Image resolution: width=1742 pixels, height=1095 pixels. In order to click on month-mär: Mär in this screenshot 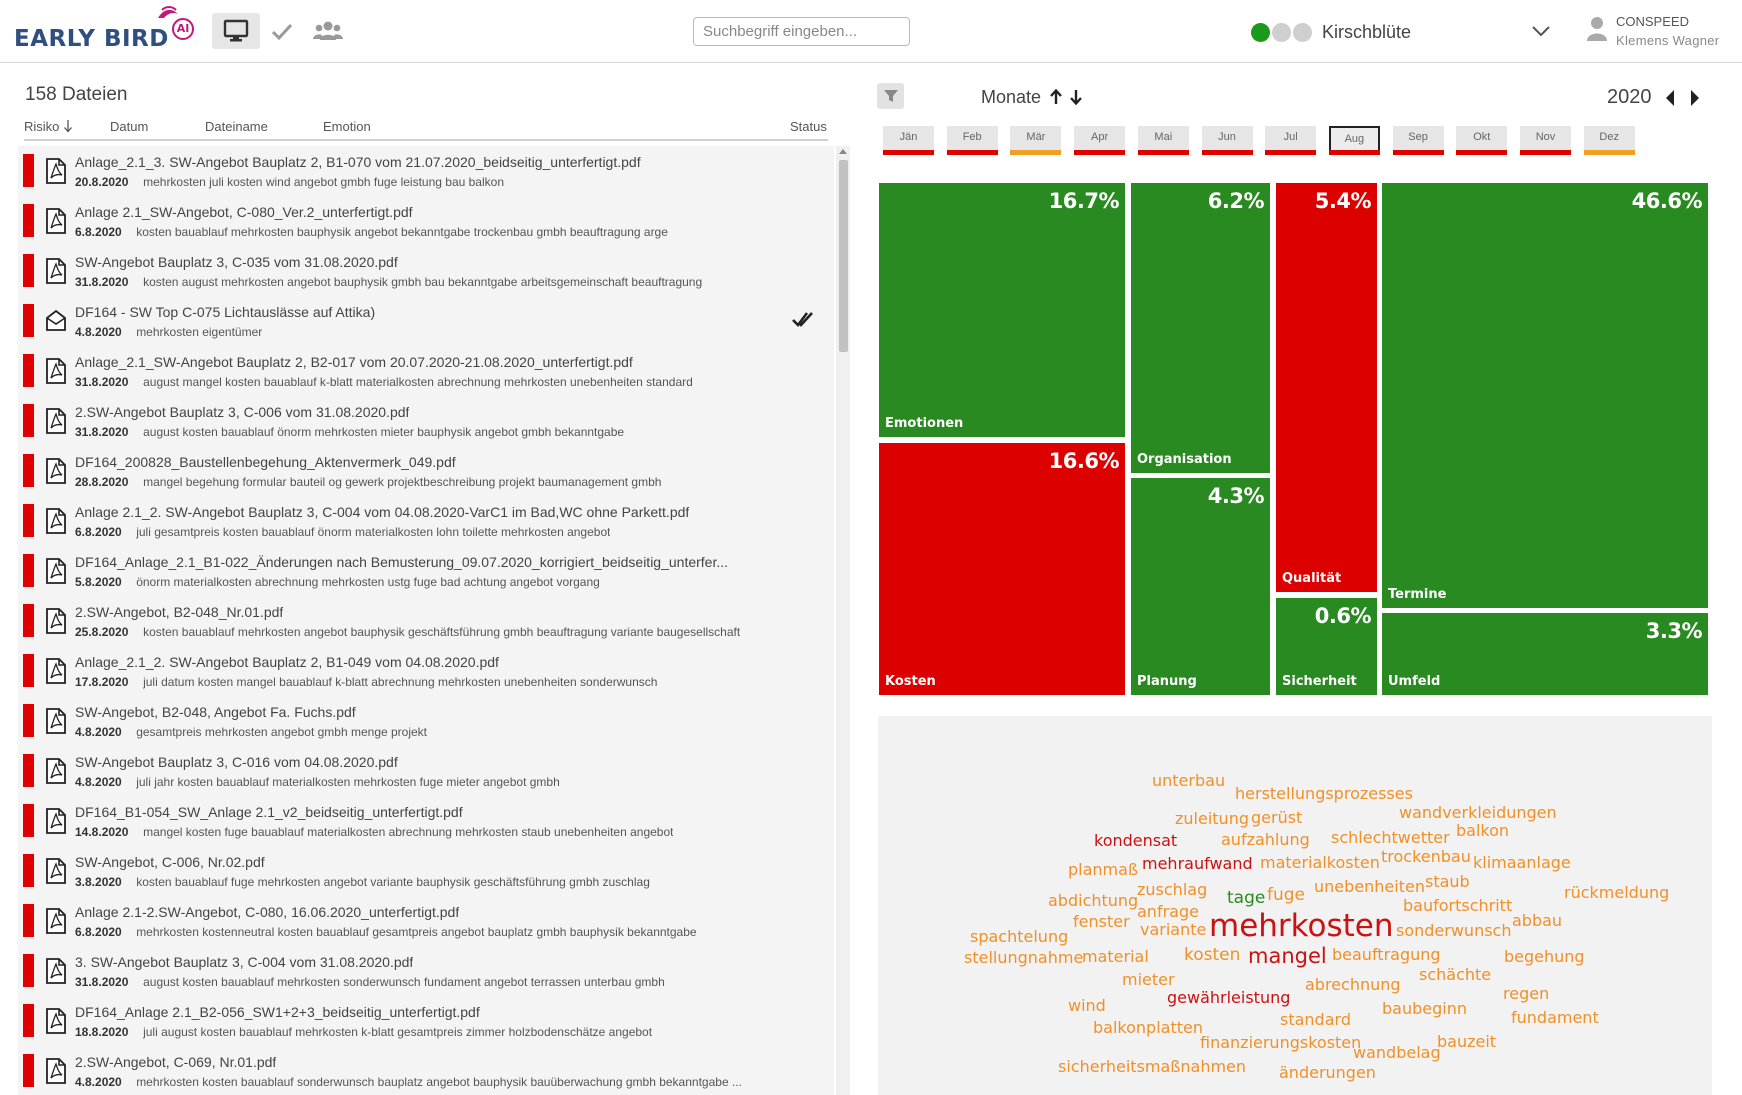, I will do `click(1036, 140)`.